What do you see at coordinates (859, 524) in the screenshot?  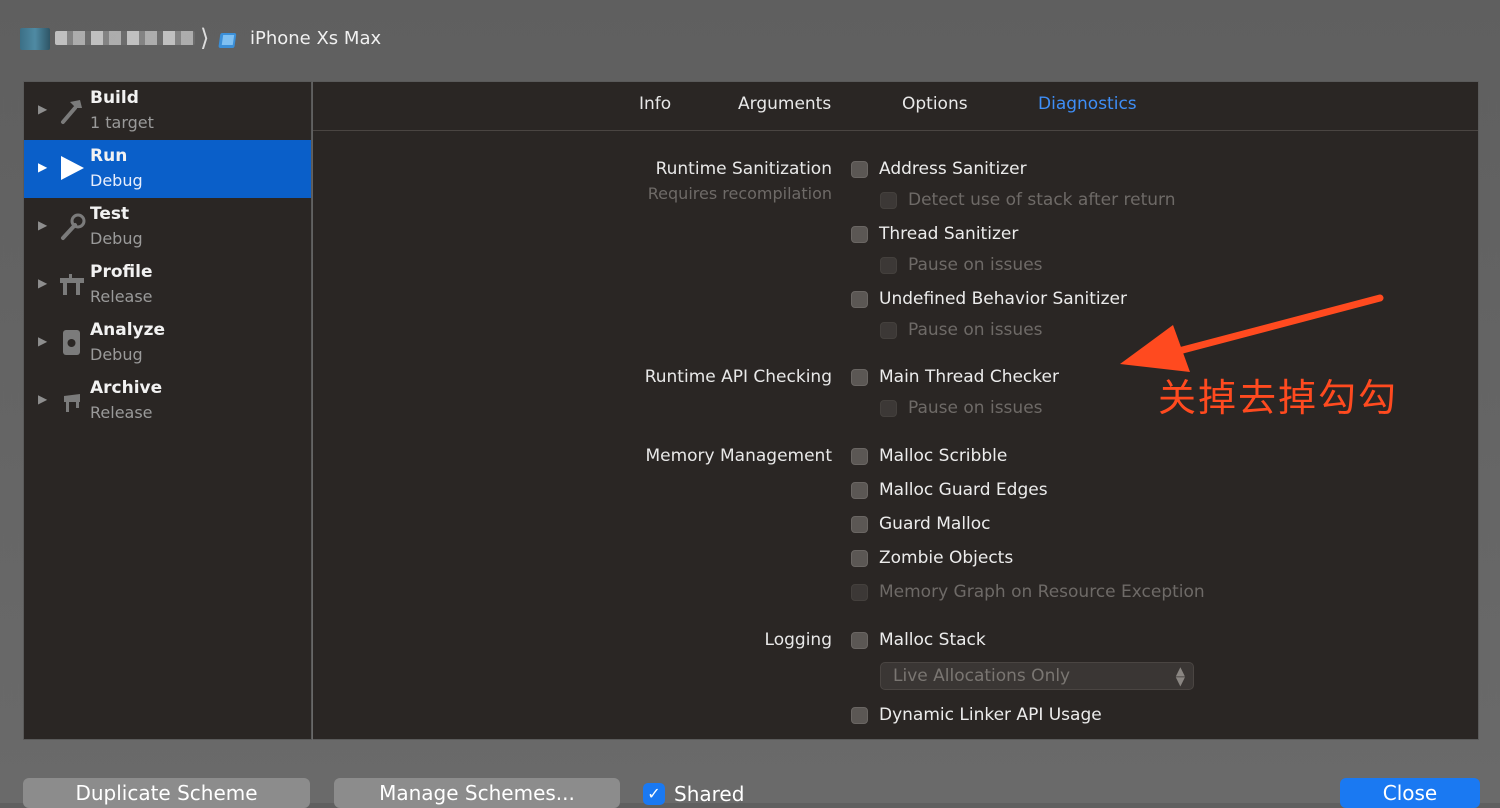 I see `guard-malloc-checkbox` at bounding box center [859, 524].